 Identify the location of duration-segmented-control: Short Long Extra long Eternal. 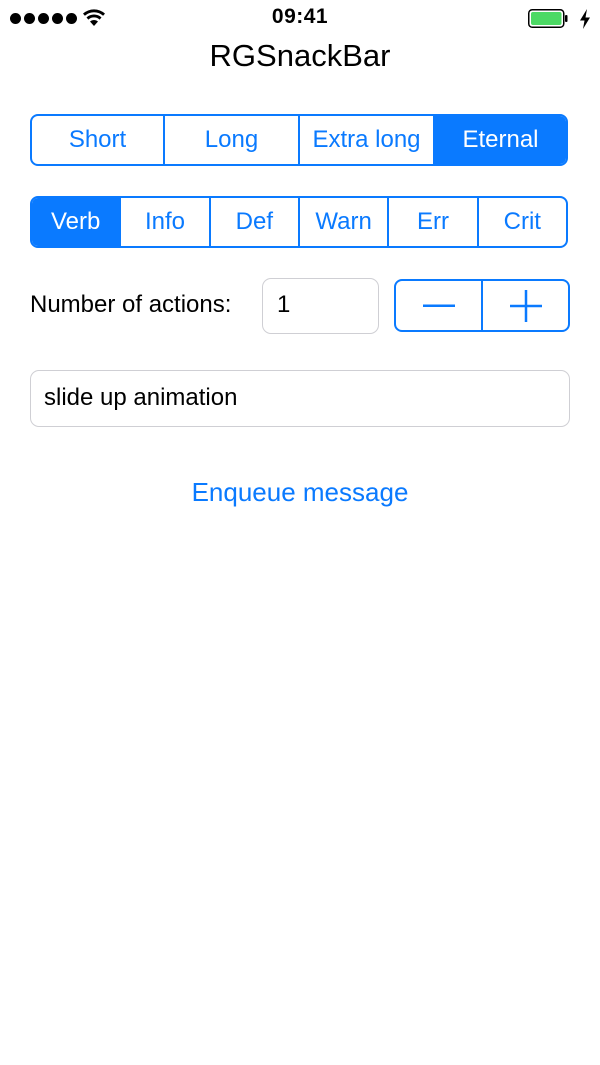
(299, 140).